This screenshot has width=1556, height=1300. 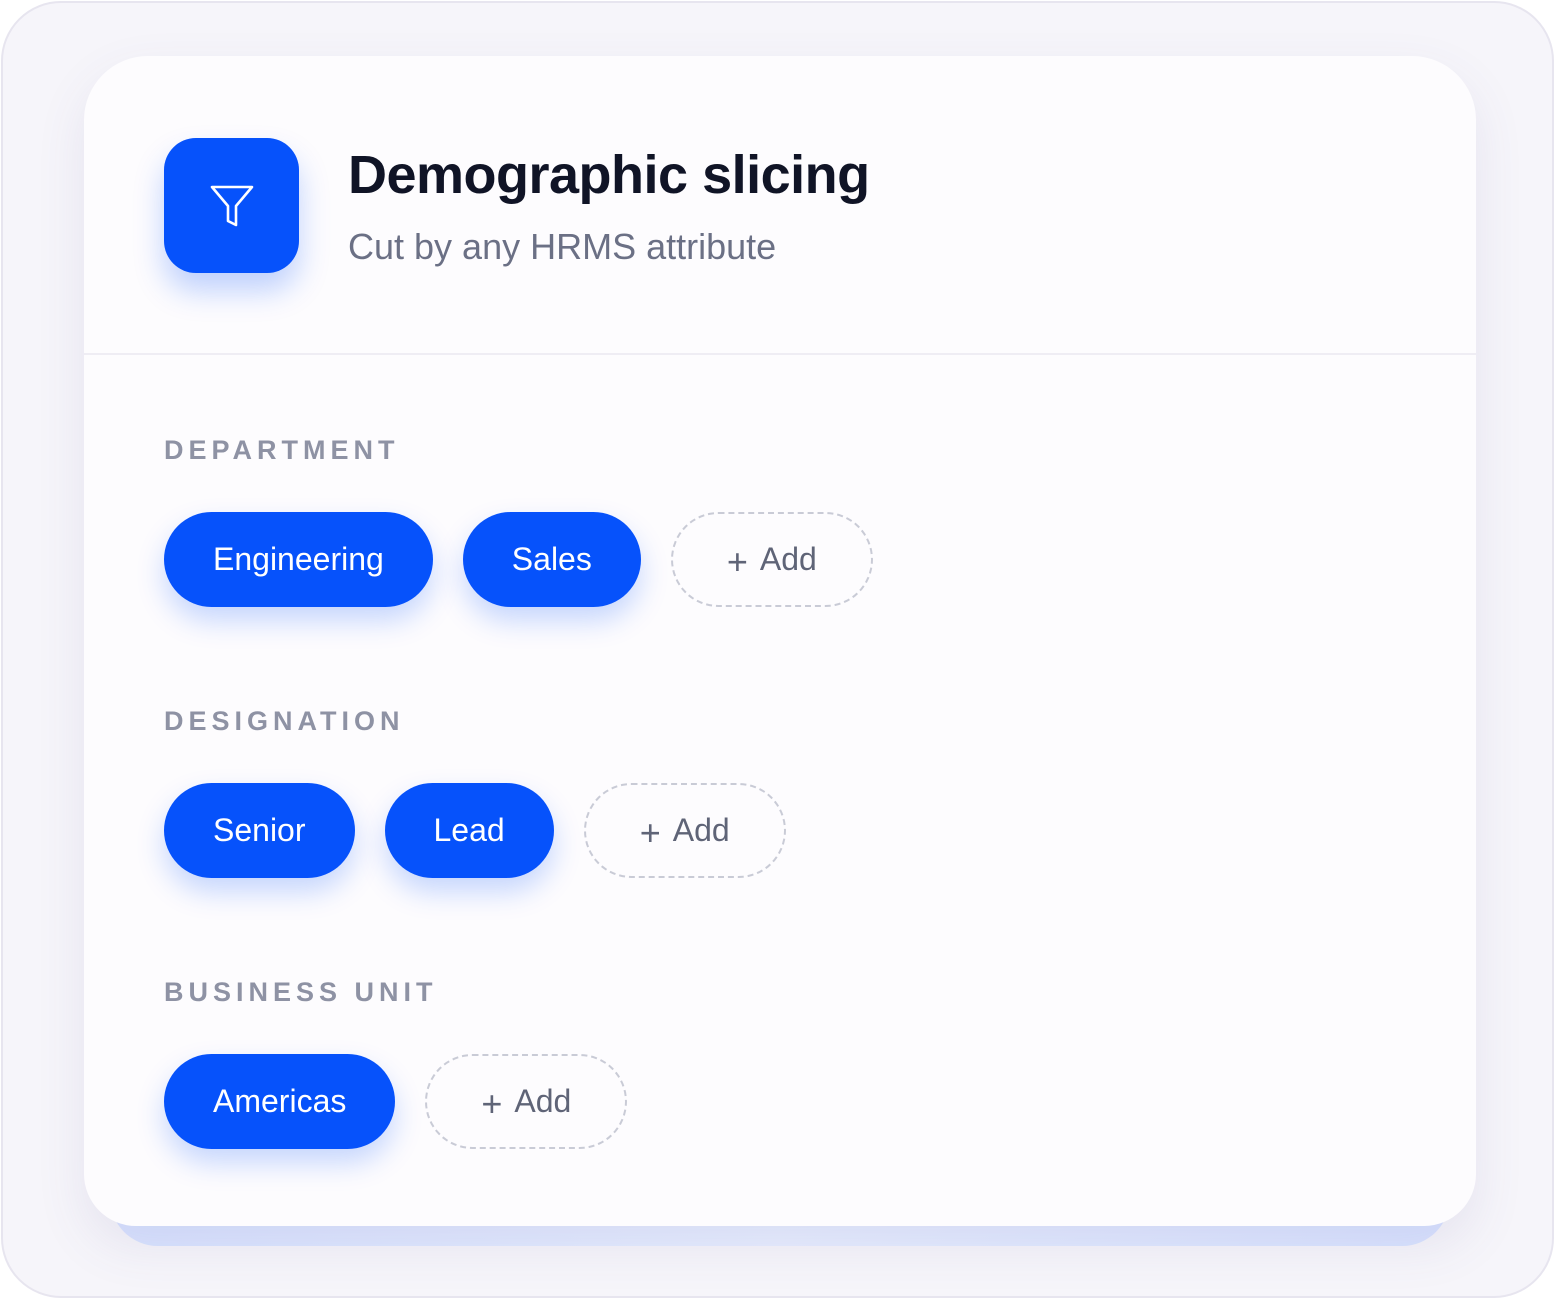 I want to click on card-subtitle: Cut by any HRMS attribute, so click(x=562, y=246).